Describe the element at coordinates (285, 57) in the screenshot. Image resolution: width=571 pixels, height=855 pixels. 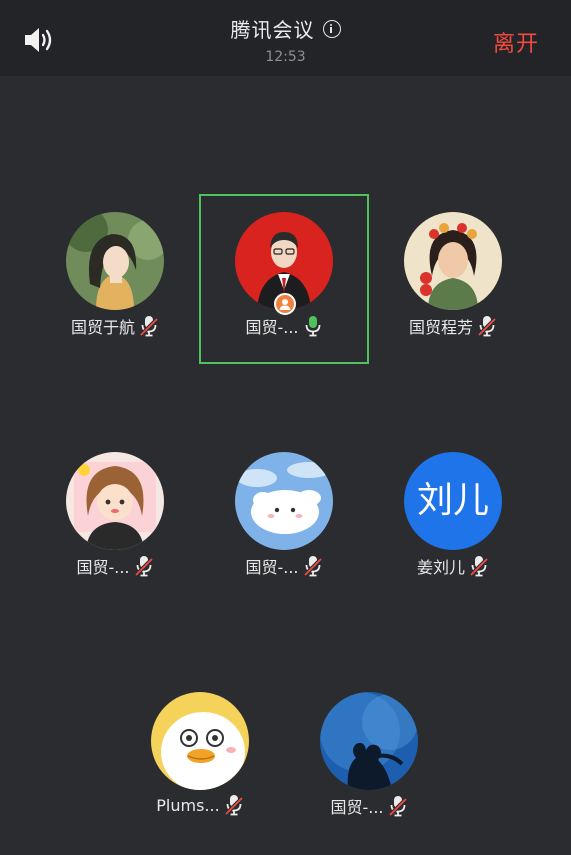
I see `meeting-clock: 12:53` at that location.